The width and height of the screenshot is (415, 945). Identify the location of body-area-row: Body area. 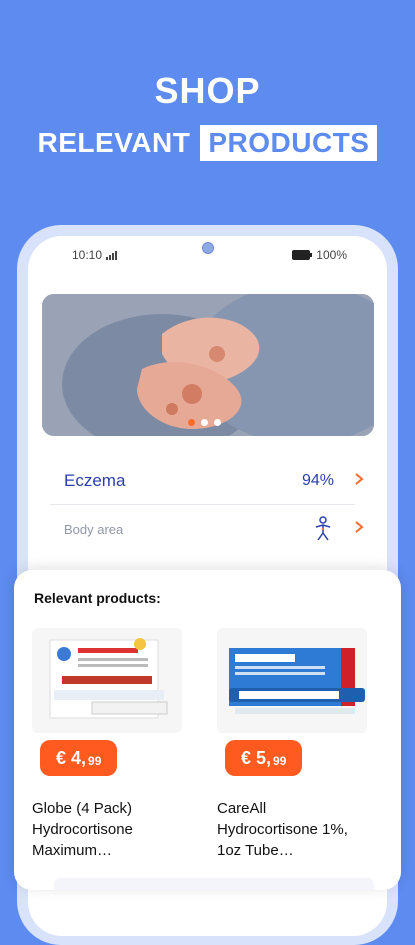
(208, 529).